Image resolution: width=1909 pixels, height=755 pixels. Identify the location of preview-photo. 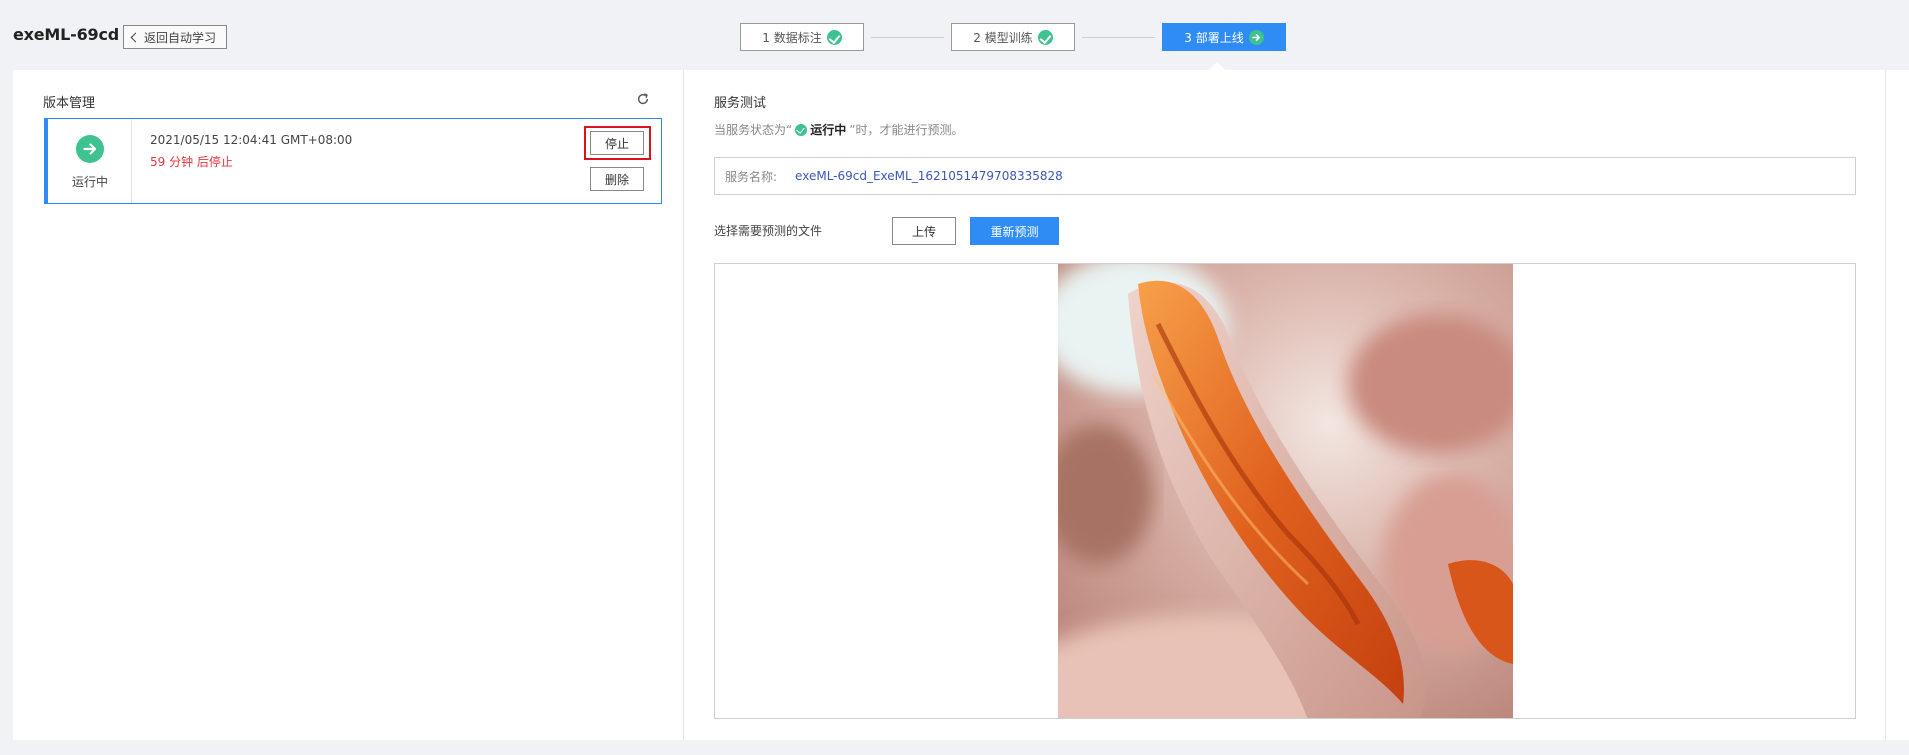
(1285, 491).